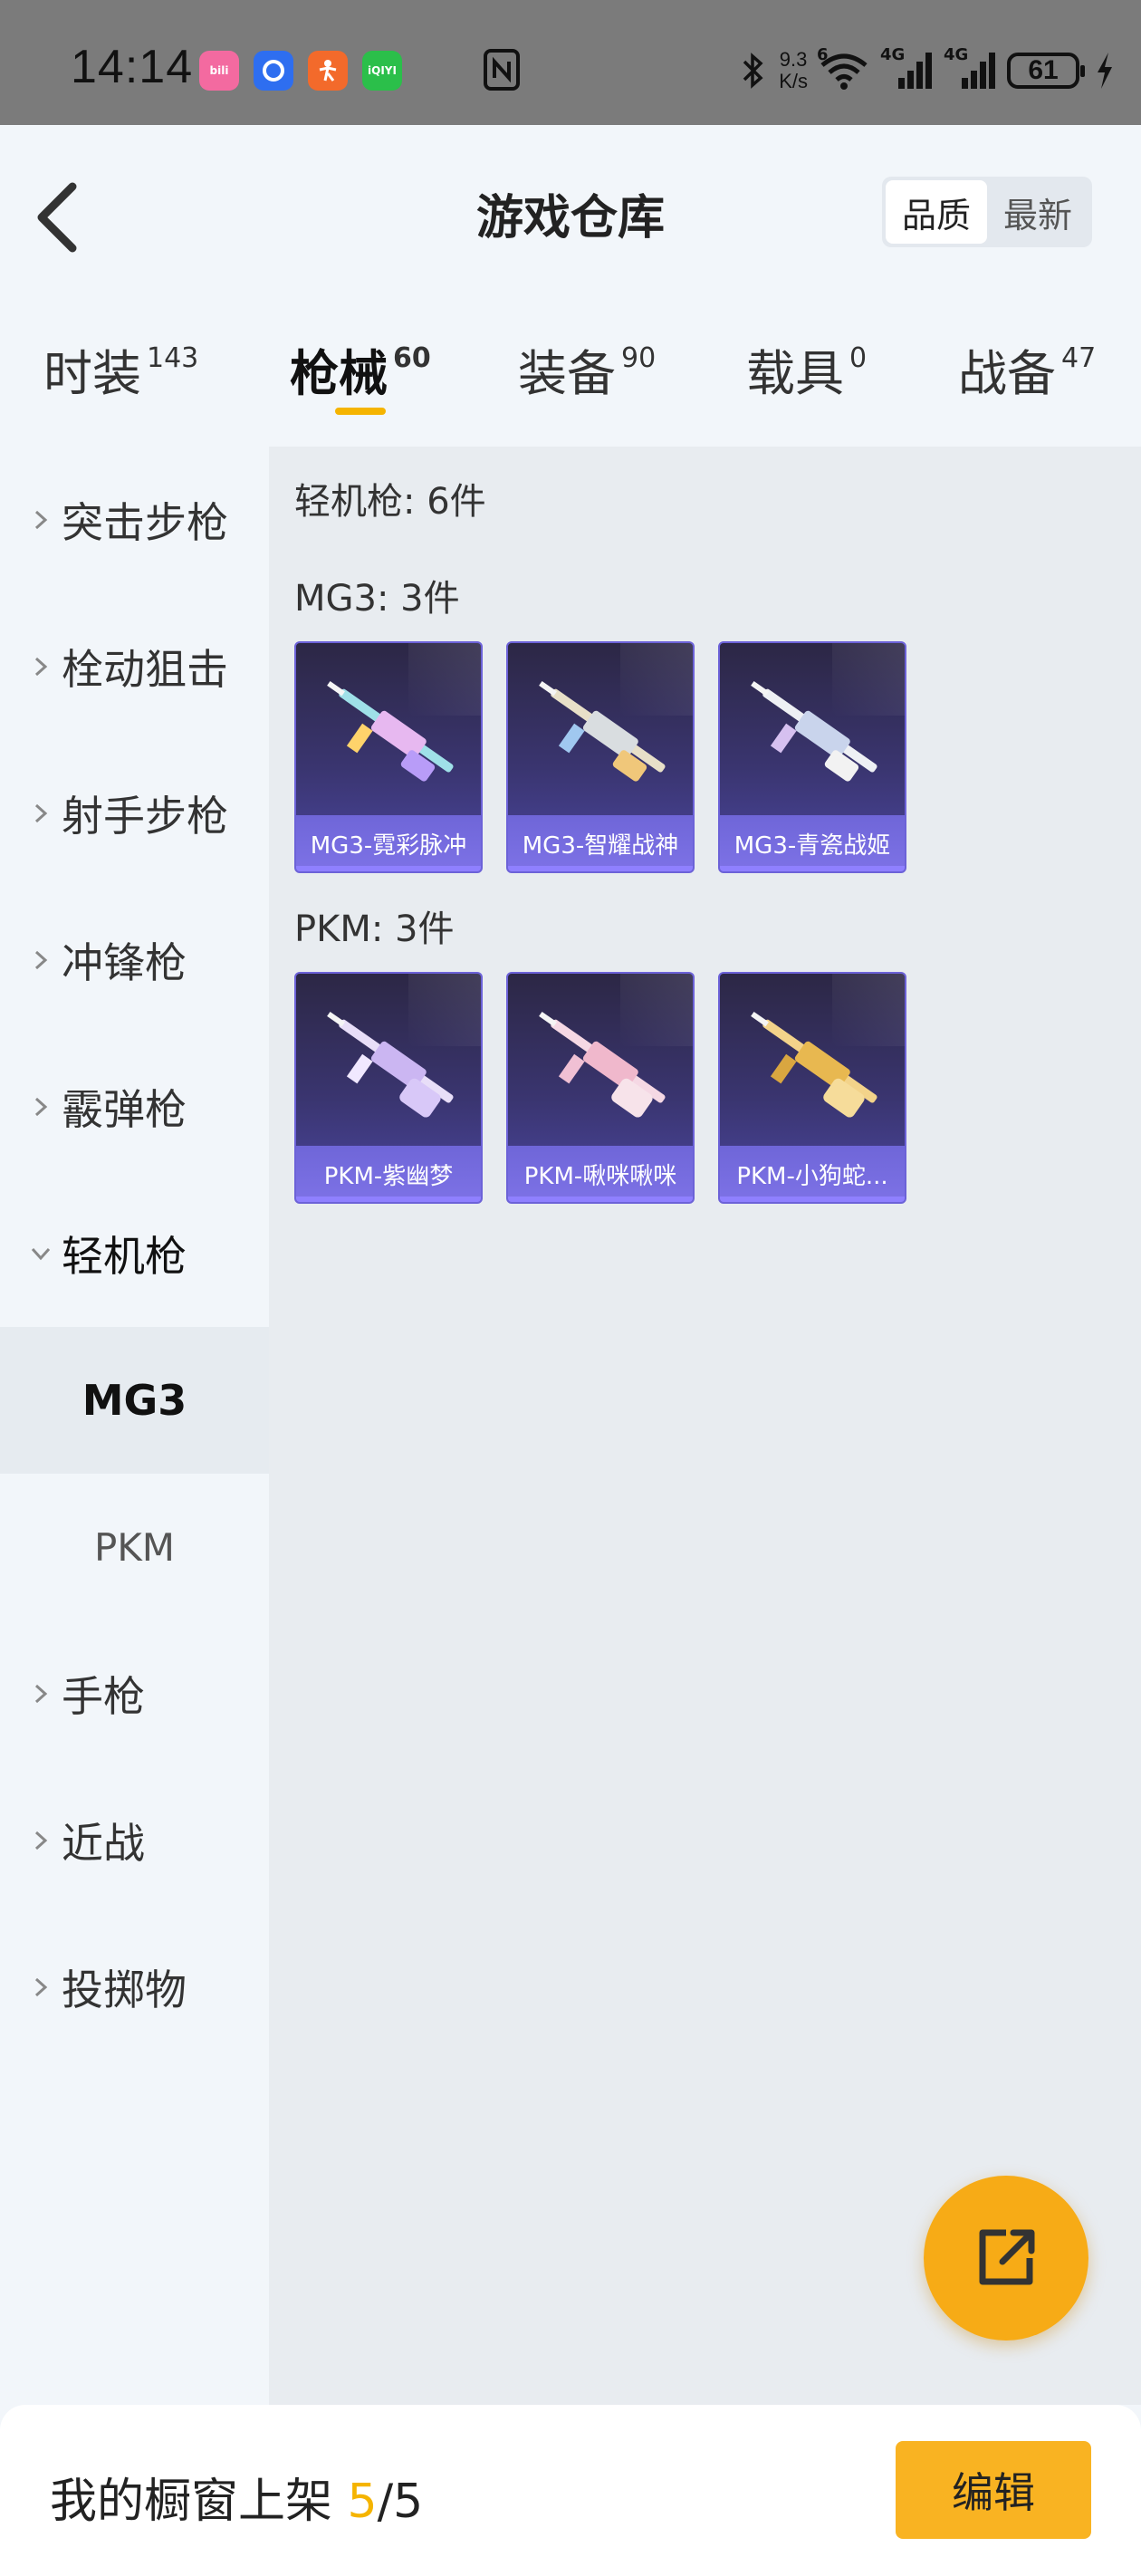 Image resolution: width=1141 pixels, height=2576 pixels. I want to click on sidebar-item-label: 冲锋枪, so click(125, 962).